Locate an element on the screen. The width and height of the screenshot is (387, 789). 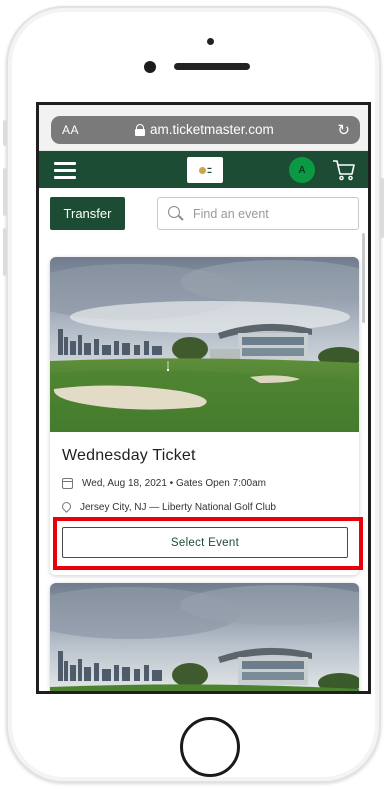
safari-address-bar: AA am.ticketmaster.com ↻ is located at coordinates (203, 128).